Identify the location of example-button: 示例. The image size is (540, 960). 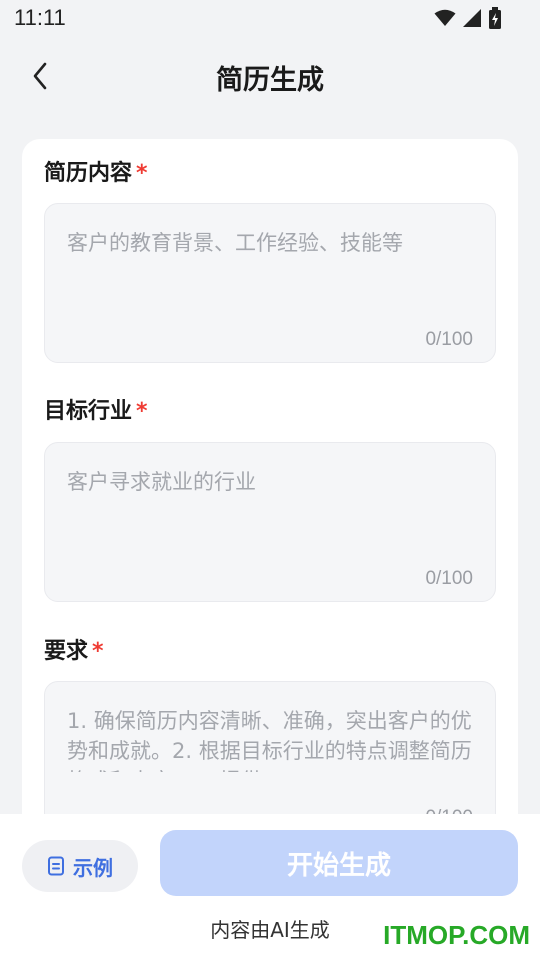
(80, 866).